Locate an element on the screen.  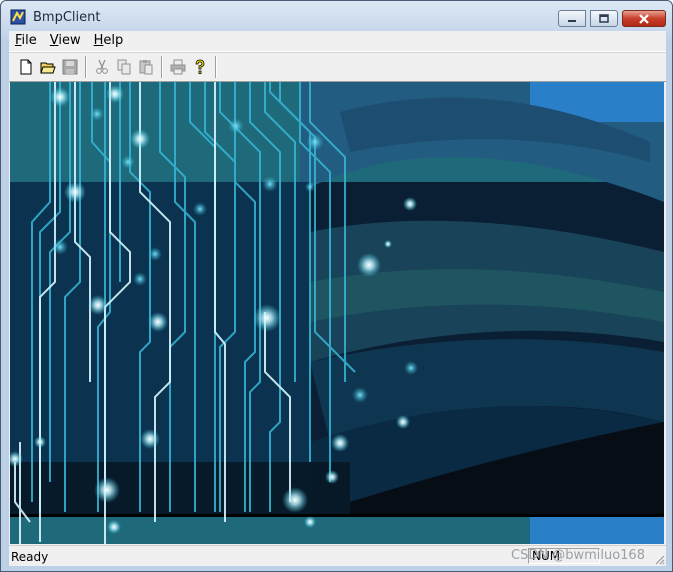
close-icon is located at coordinates (644, 18).